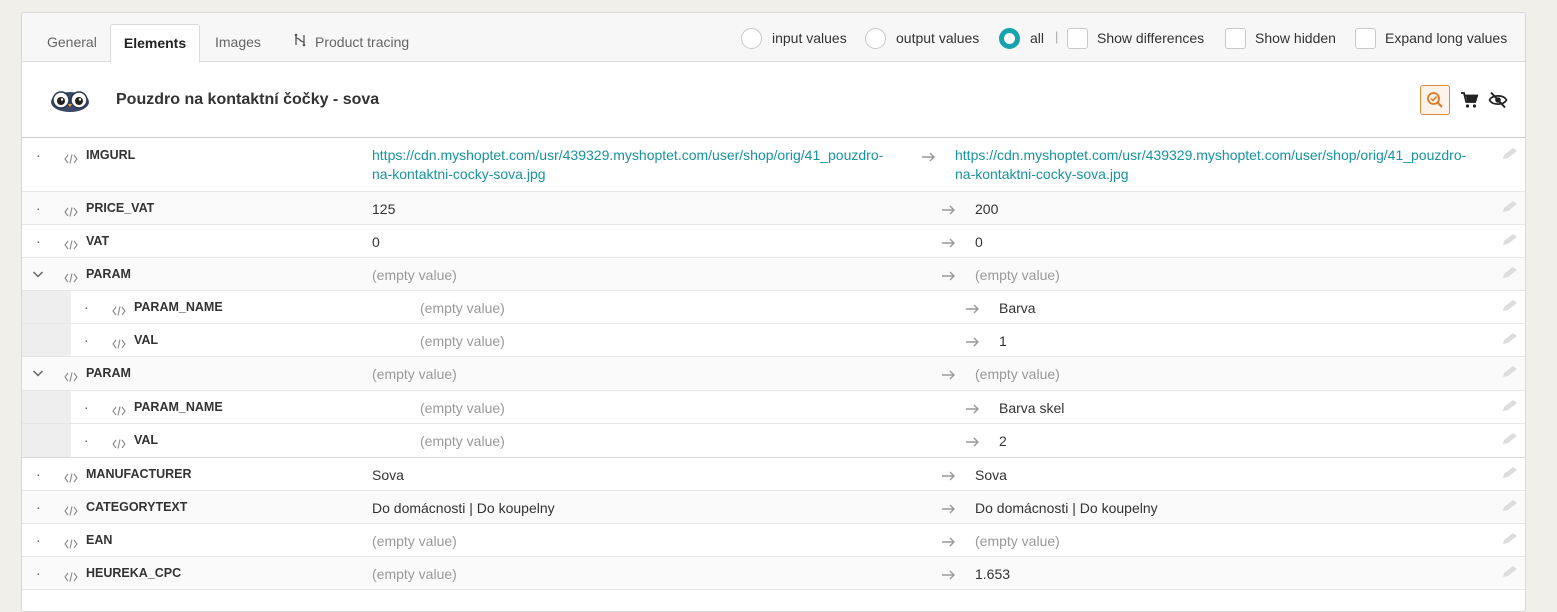 The width and height of the screenshot is (1557, 612). Describe the element at coordinates (463, 508) in the screenshot. I see `input-value: Do domácnosti | Do koupelny` at that location.